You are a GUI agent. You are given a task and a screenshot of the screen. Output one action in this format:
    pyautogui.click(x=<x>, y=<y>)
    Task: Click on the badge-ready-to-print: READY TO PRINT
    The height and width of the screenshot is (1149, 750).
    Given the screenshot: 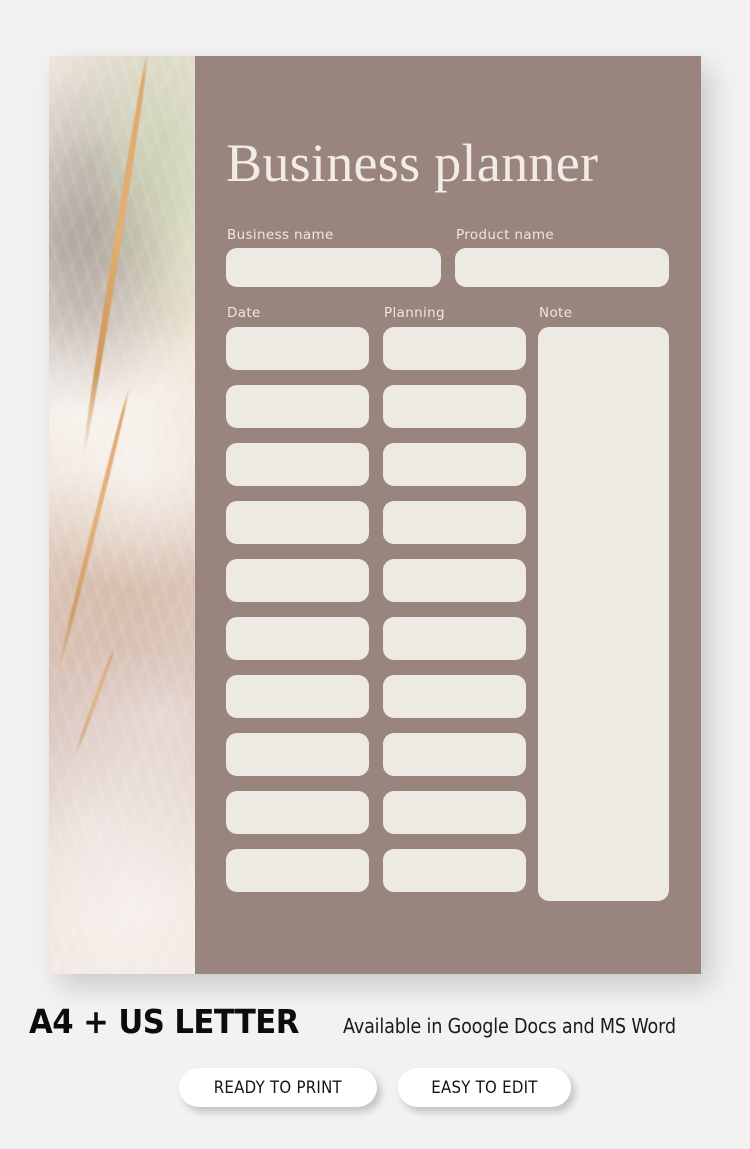 What is the action you would take?
    pyautogui.click(x=278, y=1087)
    